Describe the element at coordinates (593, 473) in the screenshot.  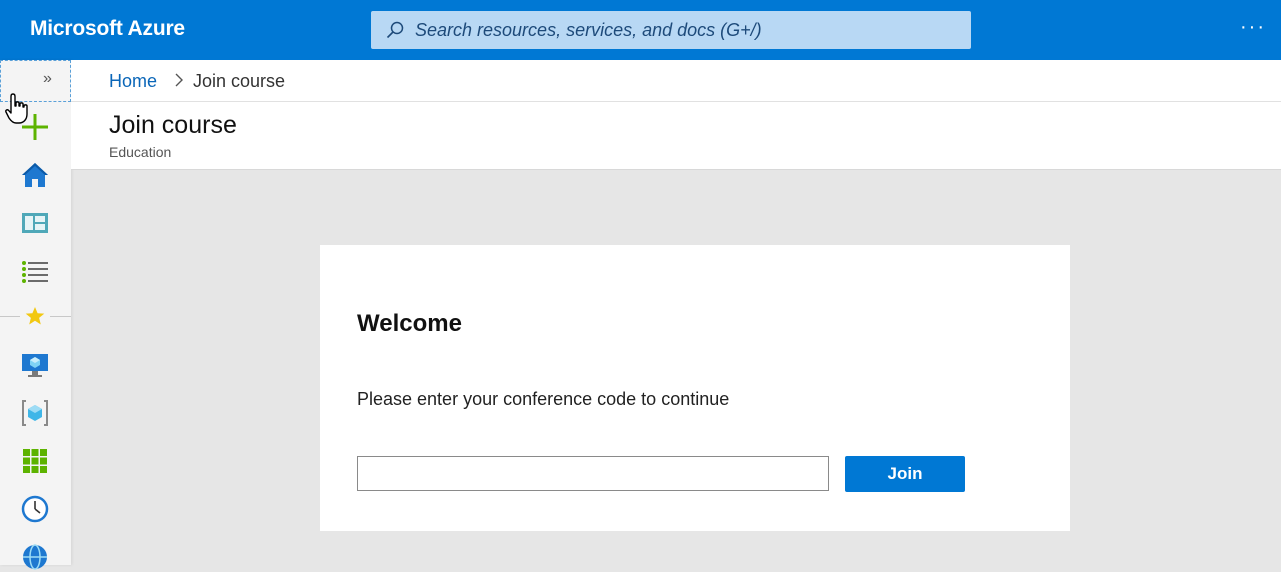
I see `conference-code-input` at that location.